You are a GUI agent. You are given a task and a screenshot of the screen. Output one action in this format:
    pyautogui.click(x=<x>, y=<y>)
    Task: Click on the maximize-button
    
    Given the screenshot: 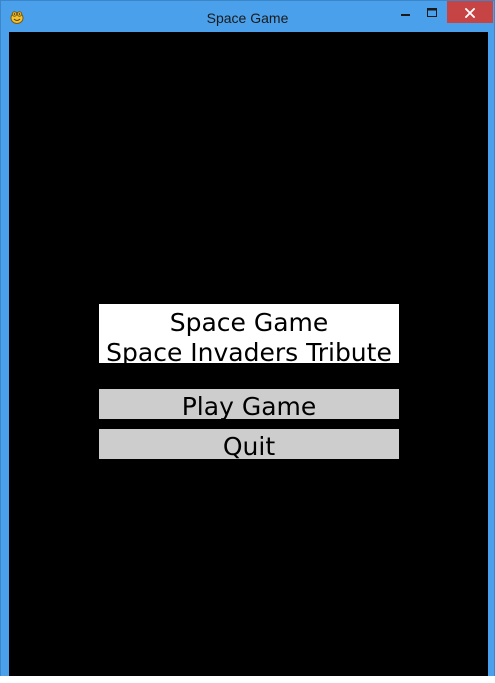 What is the action you would take?
    pyautogui.click(x=432, y=12)
    